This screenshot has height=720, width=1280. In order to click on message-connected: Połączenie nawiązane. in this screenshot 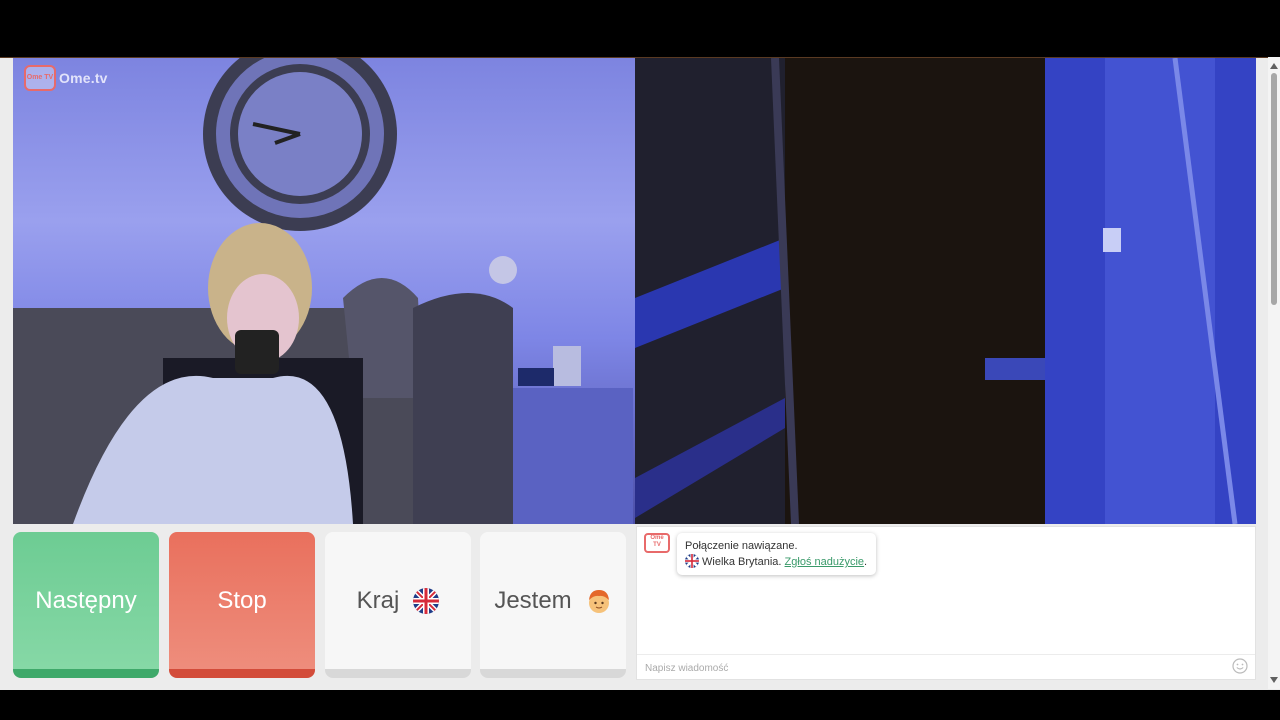, I will do `click(741, 546)`.